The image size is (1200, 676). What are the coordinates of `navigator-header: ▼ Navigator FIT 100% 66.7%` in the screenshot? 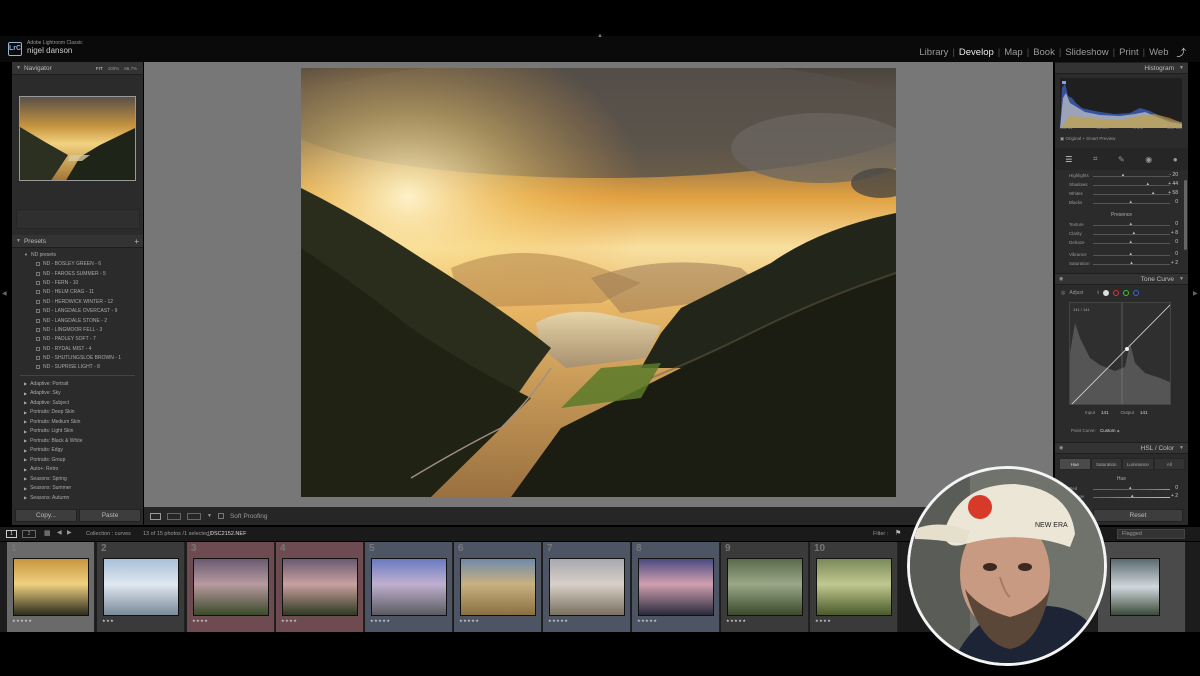 It's located at (77, 68).